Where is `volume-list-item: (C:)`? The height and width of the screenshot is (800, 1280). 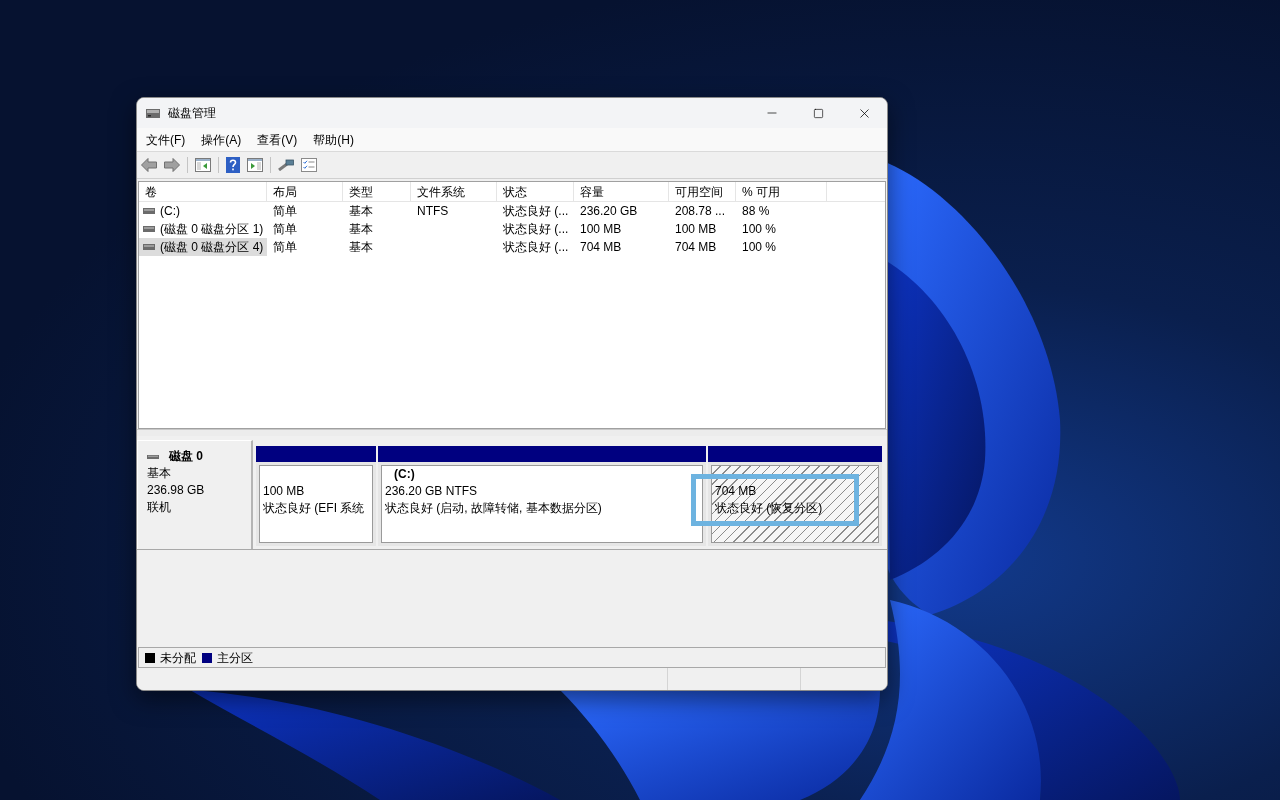
volume-list-item: (C:) is located at coordinates (203, 211).